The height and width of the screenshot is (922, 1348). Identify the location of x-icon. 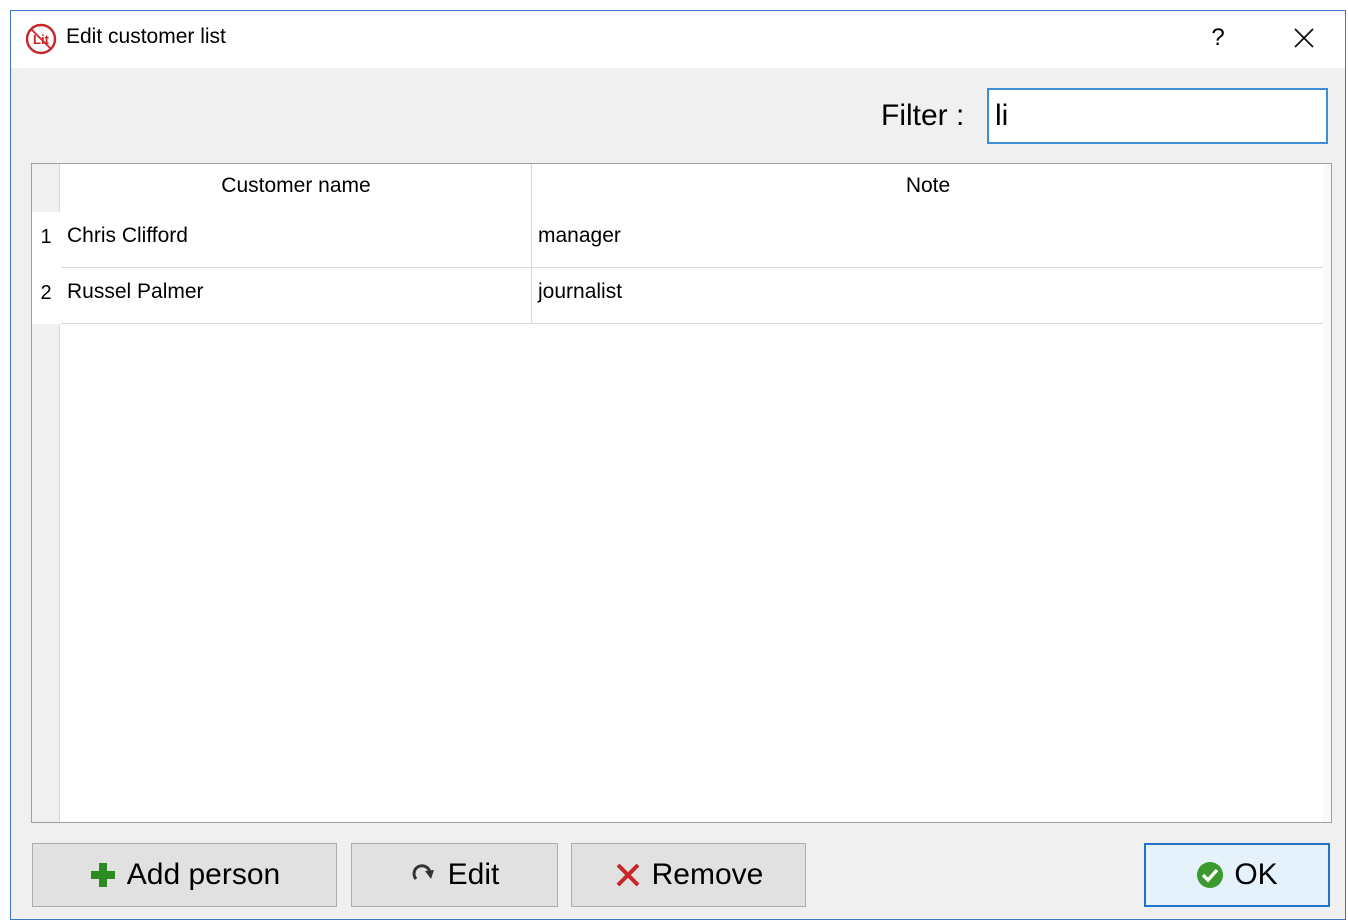
(628, 875).